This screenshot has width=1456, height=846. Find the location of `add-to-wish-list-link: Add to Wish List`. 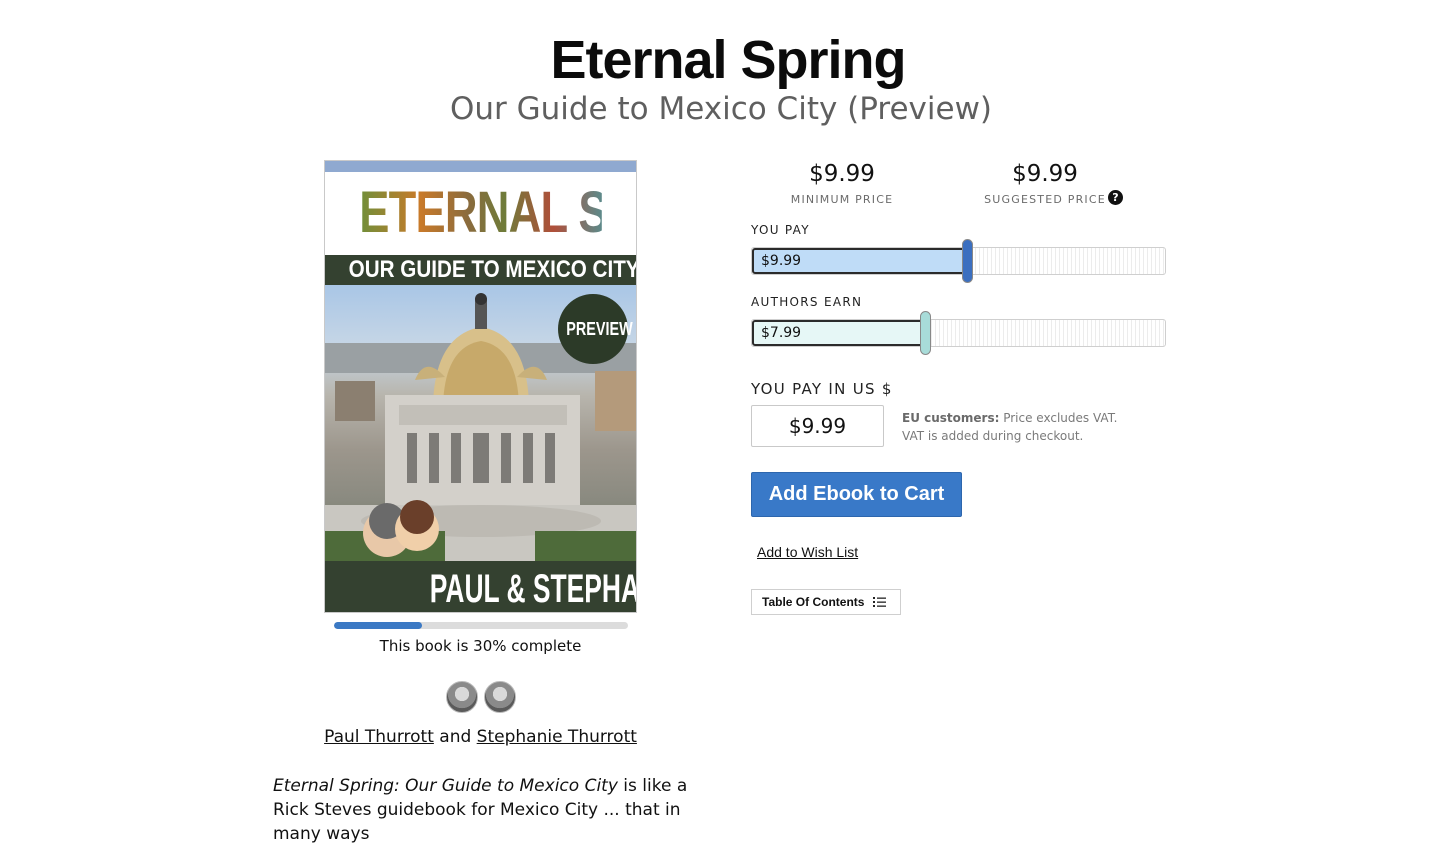

add-to-wish-list-link: Add to Wish List is located at coordinates (807, 552).